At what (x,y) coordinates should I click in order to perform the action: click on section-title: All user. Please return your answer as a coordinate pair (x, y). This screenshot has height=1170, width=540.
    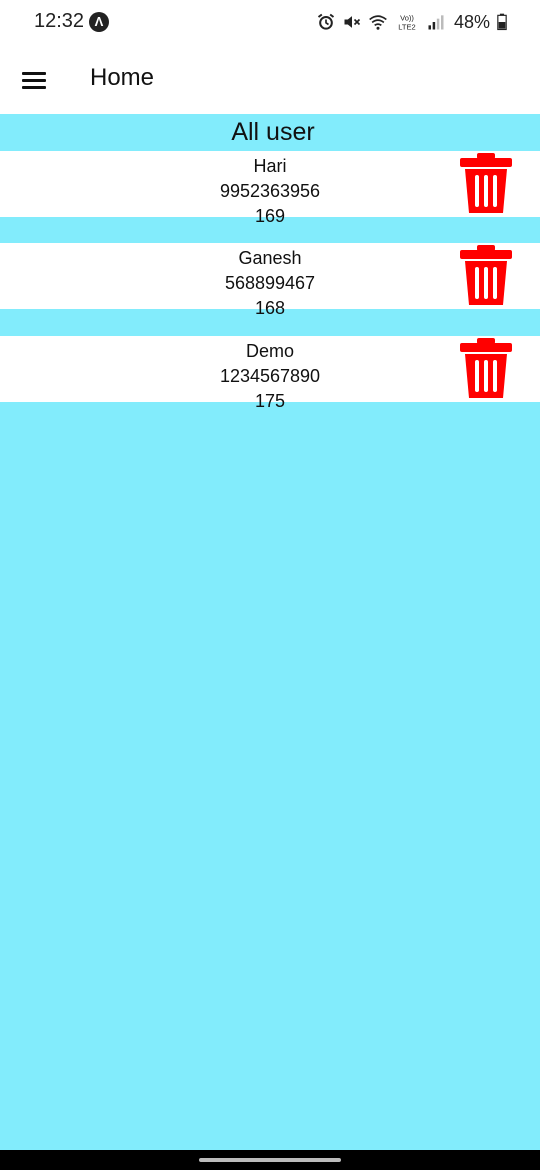
    Looking at the image, I should click on (273, 132).